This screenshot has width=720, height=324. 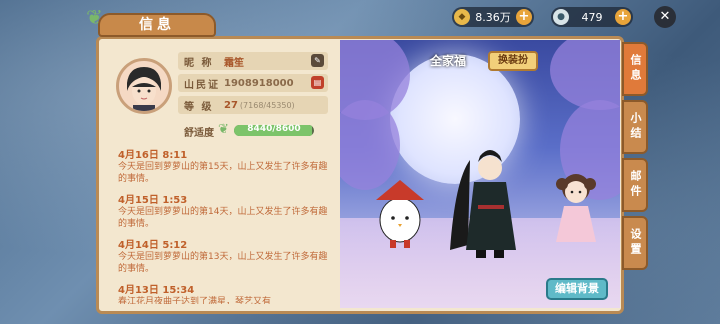 I want to click on gold-value: 8.36万, so click(x=493, y=17).